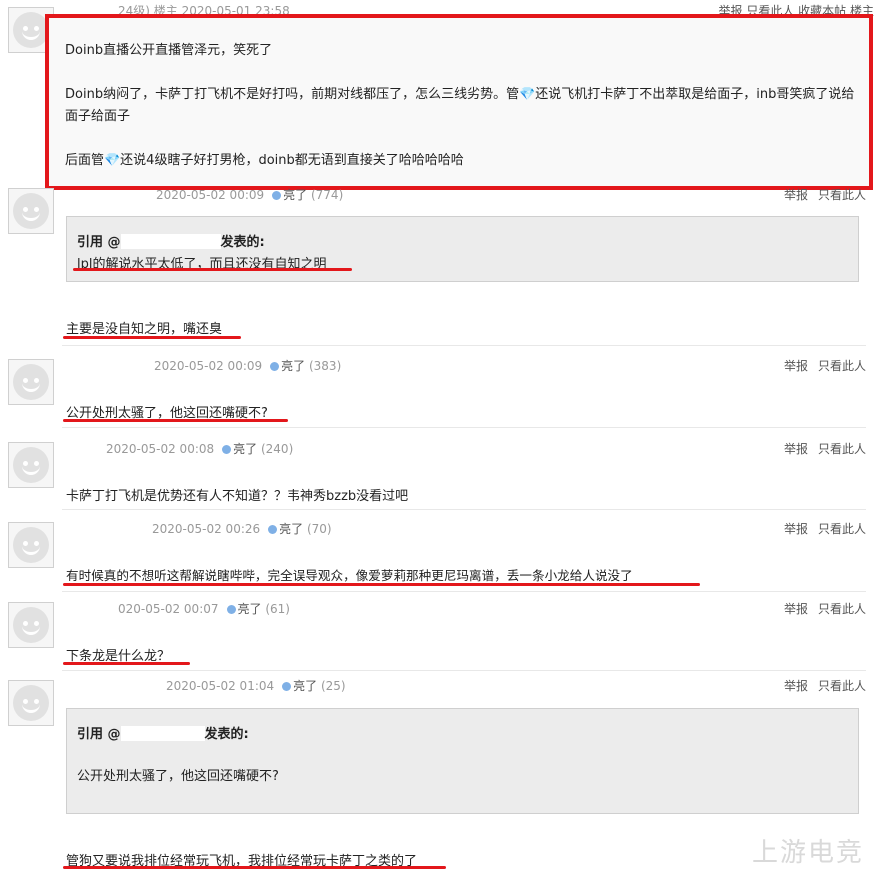 This screenshot has width=878, height=887. I want to click on reply-meta: 2020-05-02 01:04 亮了 (25), so click(206, 685).